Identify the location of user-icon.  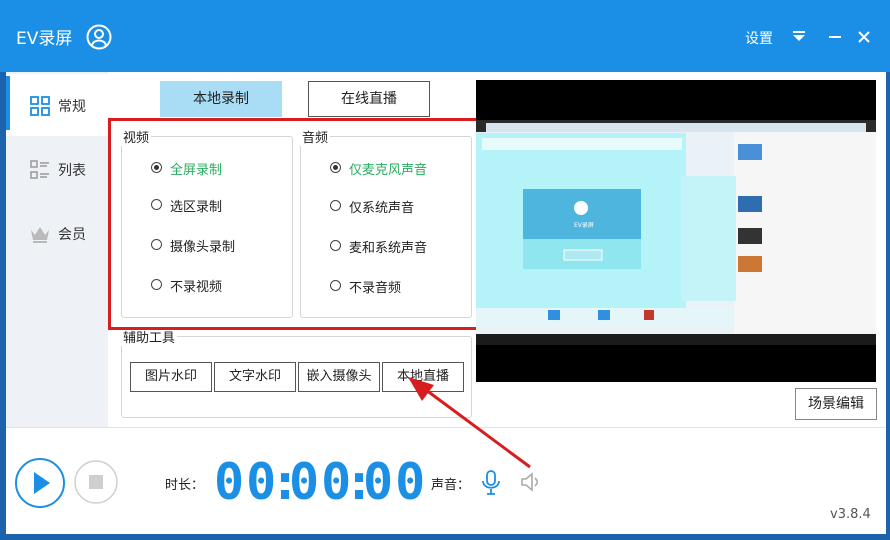
(99, 37).